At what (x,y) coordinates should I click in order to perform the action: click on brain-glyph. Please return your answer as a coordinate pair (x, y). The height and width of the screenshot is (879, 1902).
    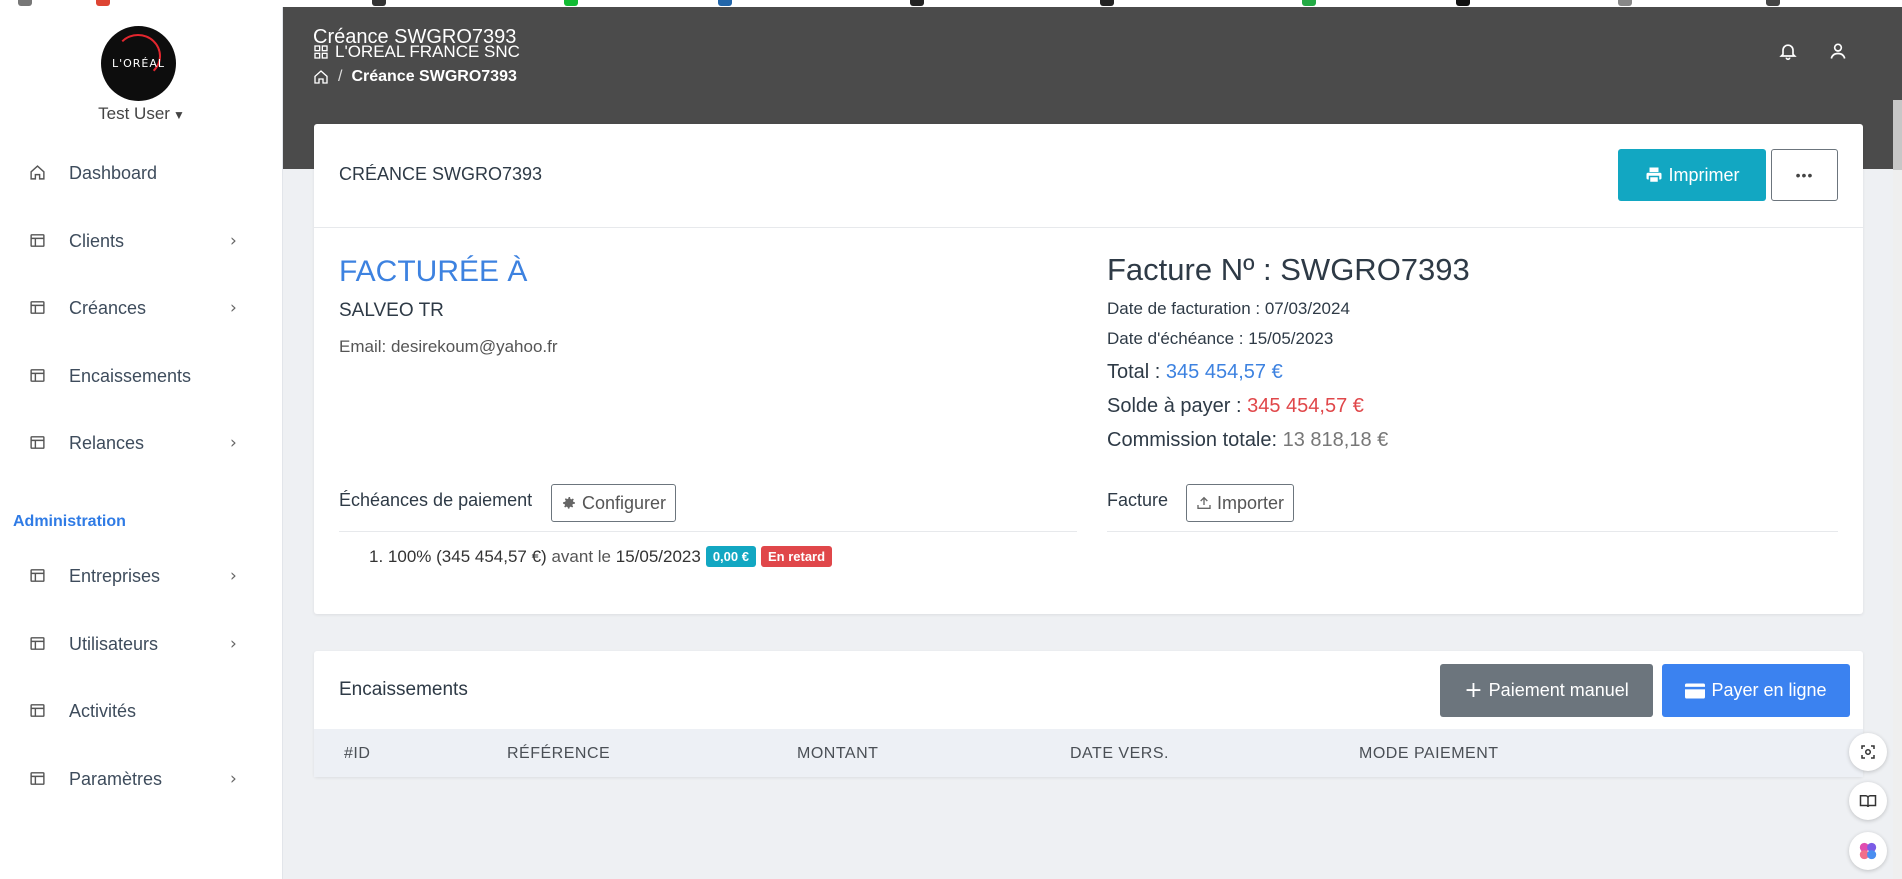
    Looking at the image, I should click on (1868, 851).